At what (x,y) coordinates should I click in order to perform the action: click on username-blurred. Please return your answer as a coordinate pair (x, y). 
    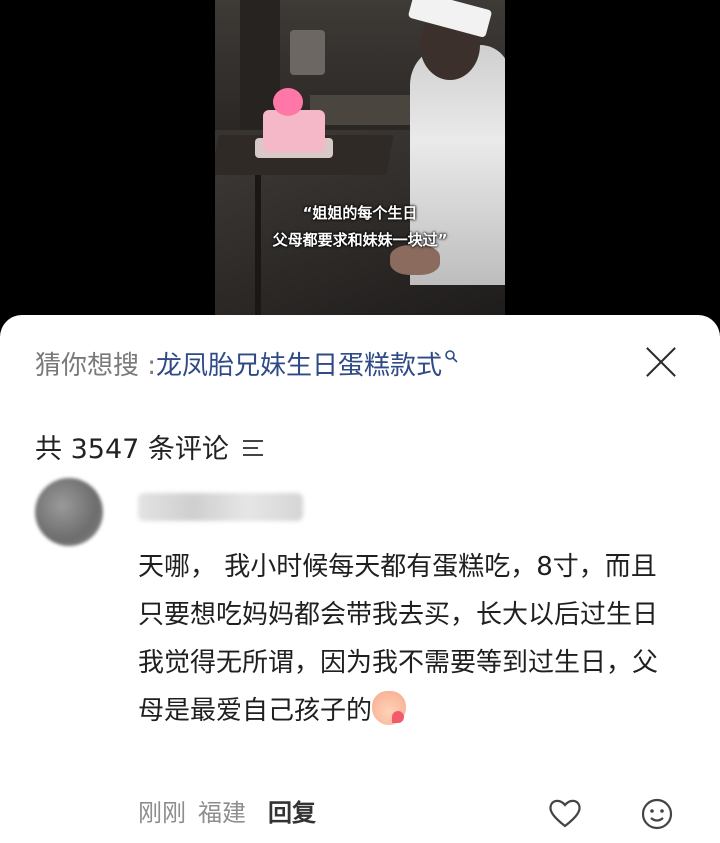
    Looking at the image, I should click on (220, 507).